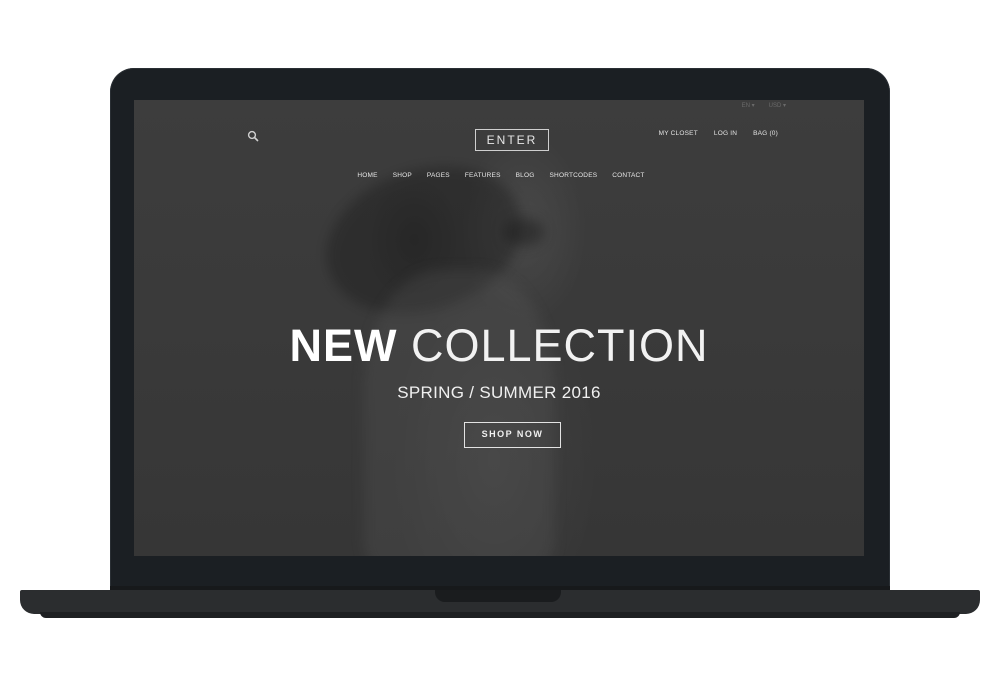  Describe the element at coordinates (499, 392) in the screenshot. I see `hero-subtitle: SPRING / SUMMER 2016` at that location.